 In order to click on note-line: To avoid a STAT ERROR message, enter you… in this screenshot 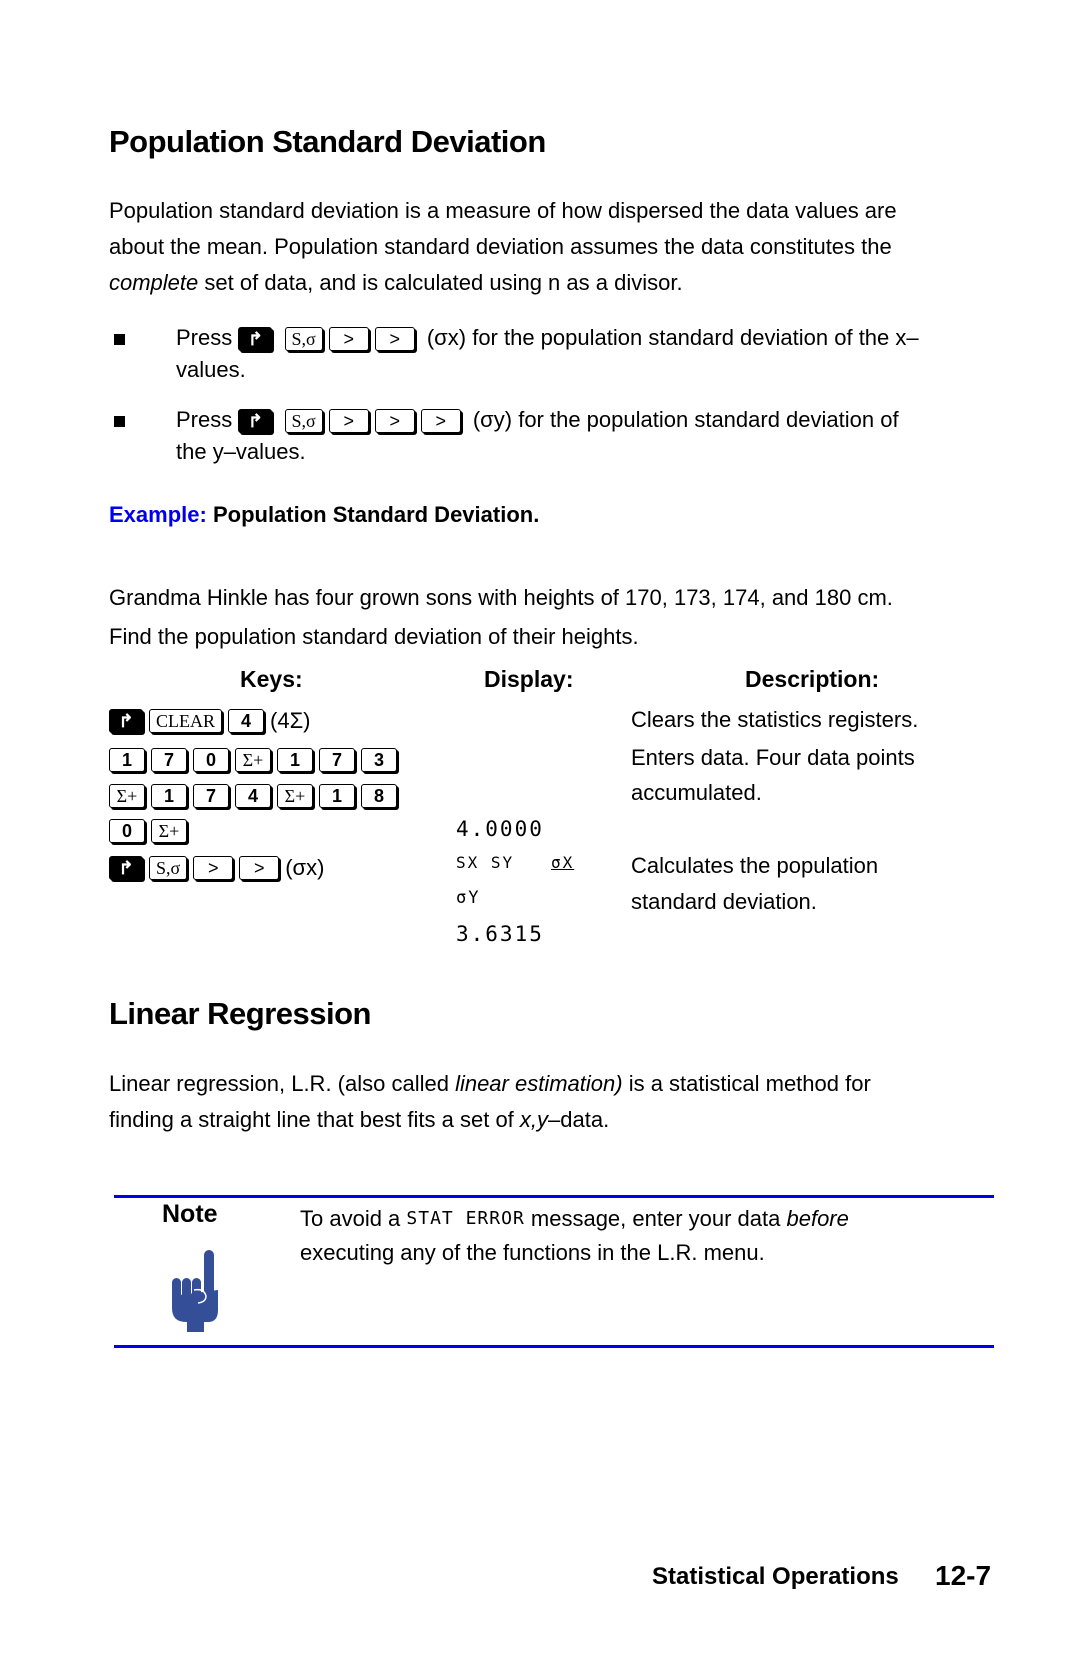, I will do `click(650, 1219)`.